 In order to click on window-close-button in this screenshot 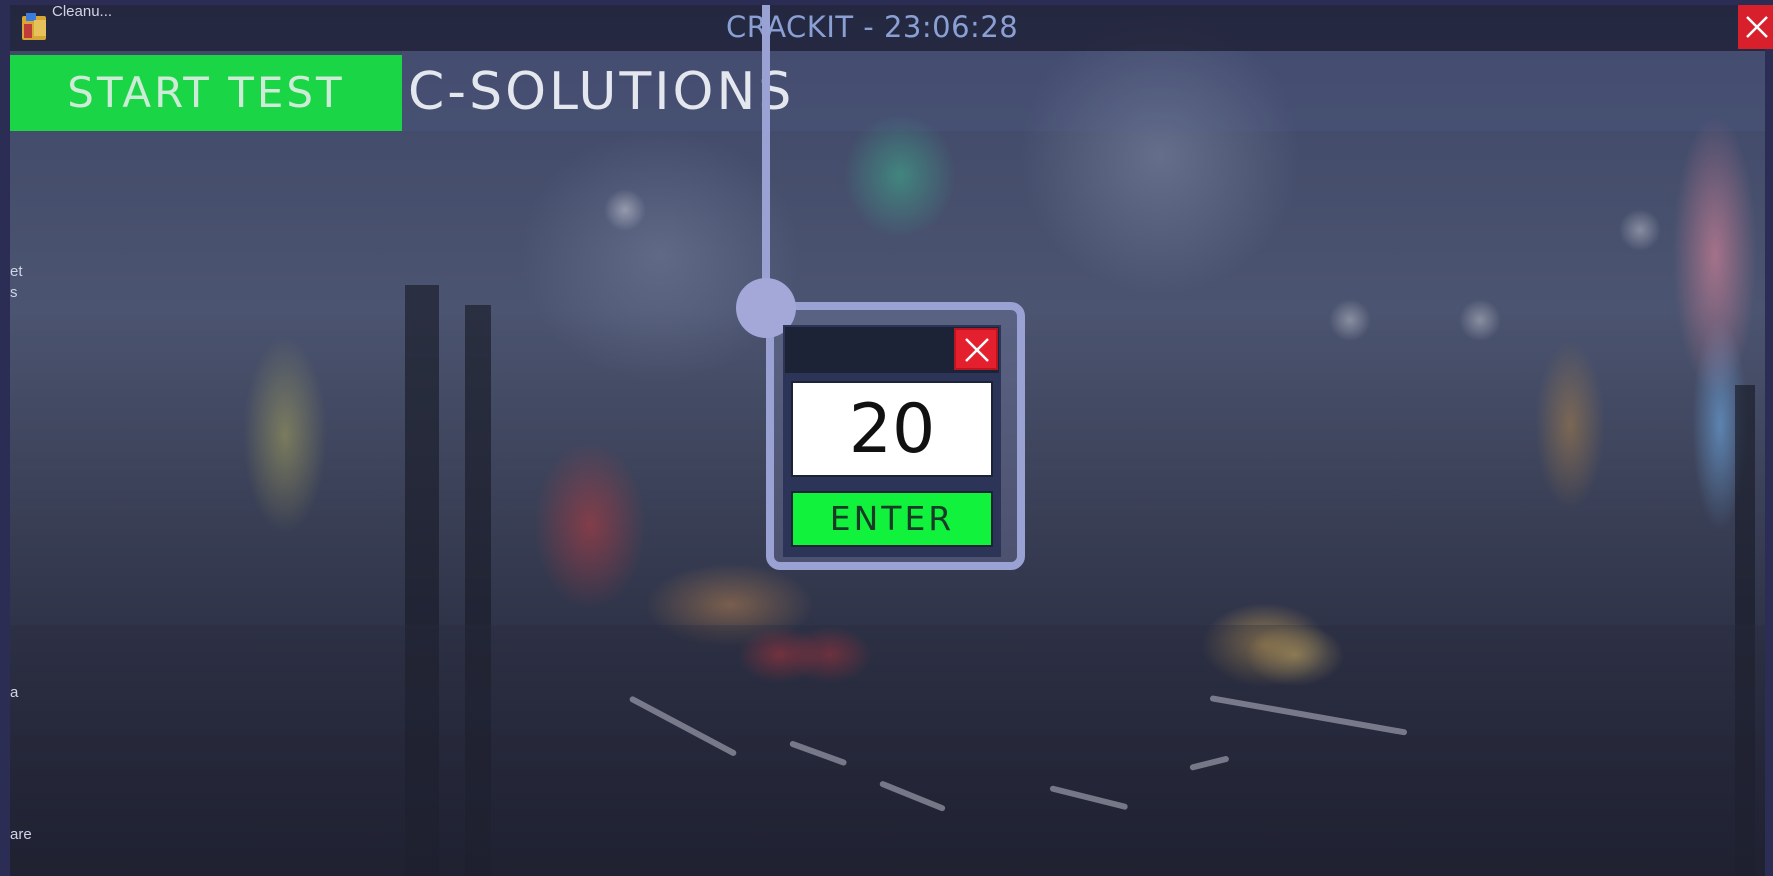, I will do `click(1755, 27)`.